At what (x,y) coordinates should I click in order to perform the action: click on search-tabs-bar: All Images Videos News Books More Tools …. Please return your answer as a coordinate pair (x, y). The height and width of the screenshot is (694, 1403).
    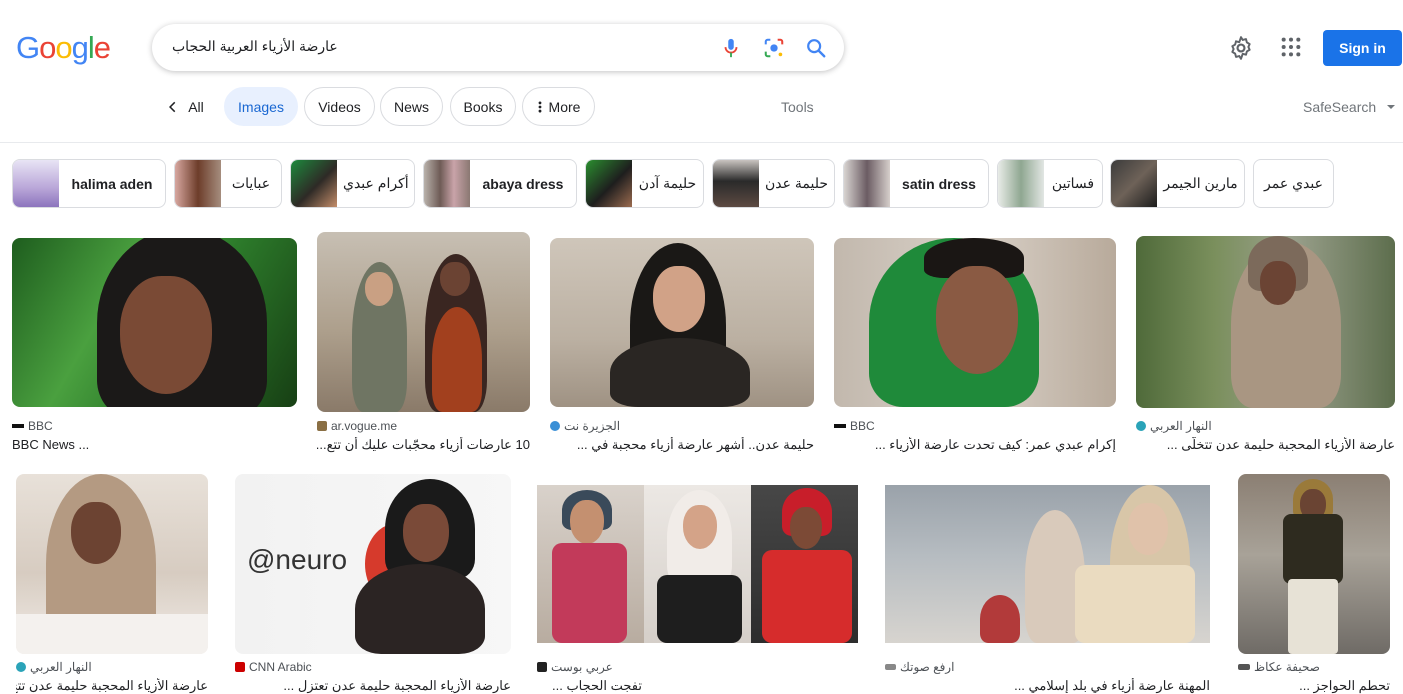
    Looking at the image, I should click on (701, 115).